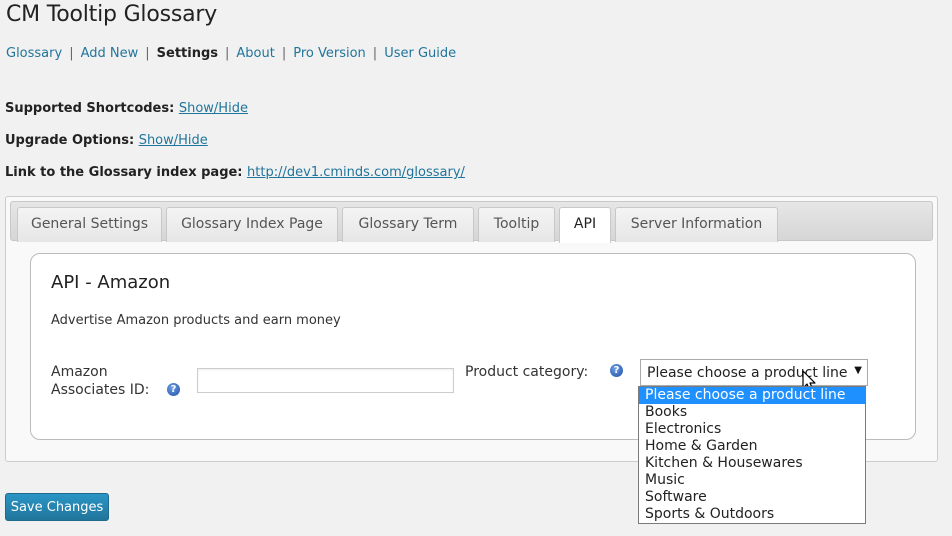  I want to click on panel-title: API - Amazon, so click(111, 282).